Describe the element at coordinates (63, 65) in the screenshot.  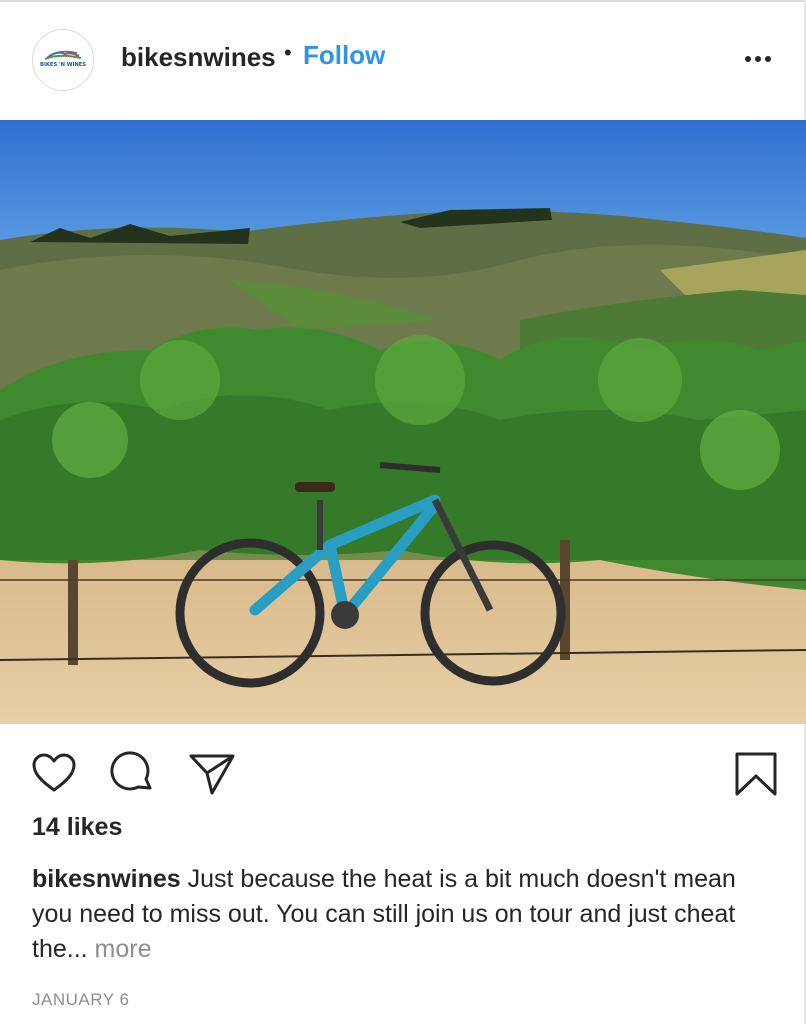
I see `svg-text: BIKES 'N WINES` at that location.